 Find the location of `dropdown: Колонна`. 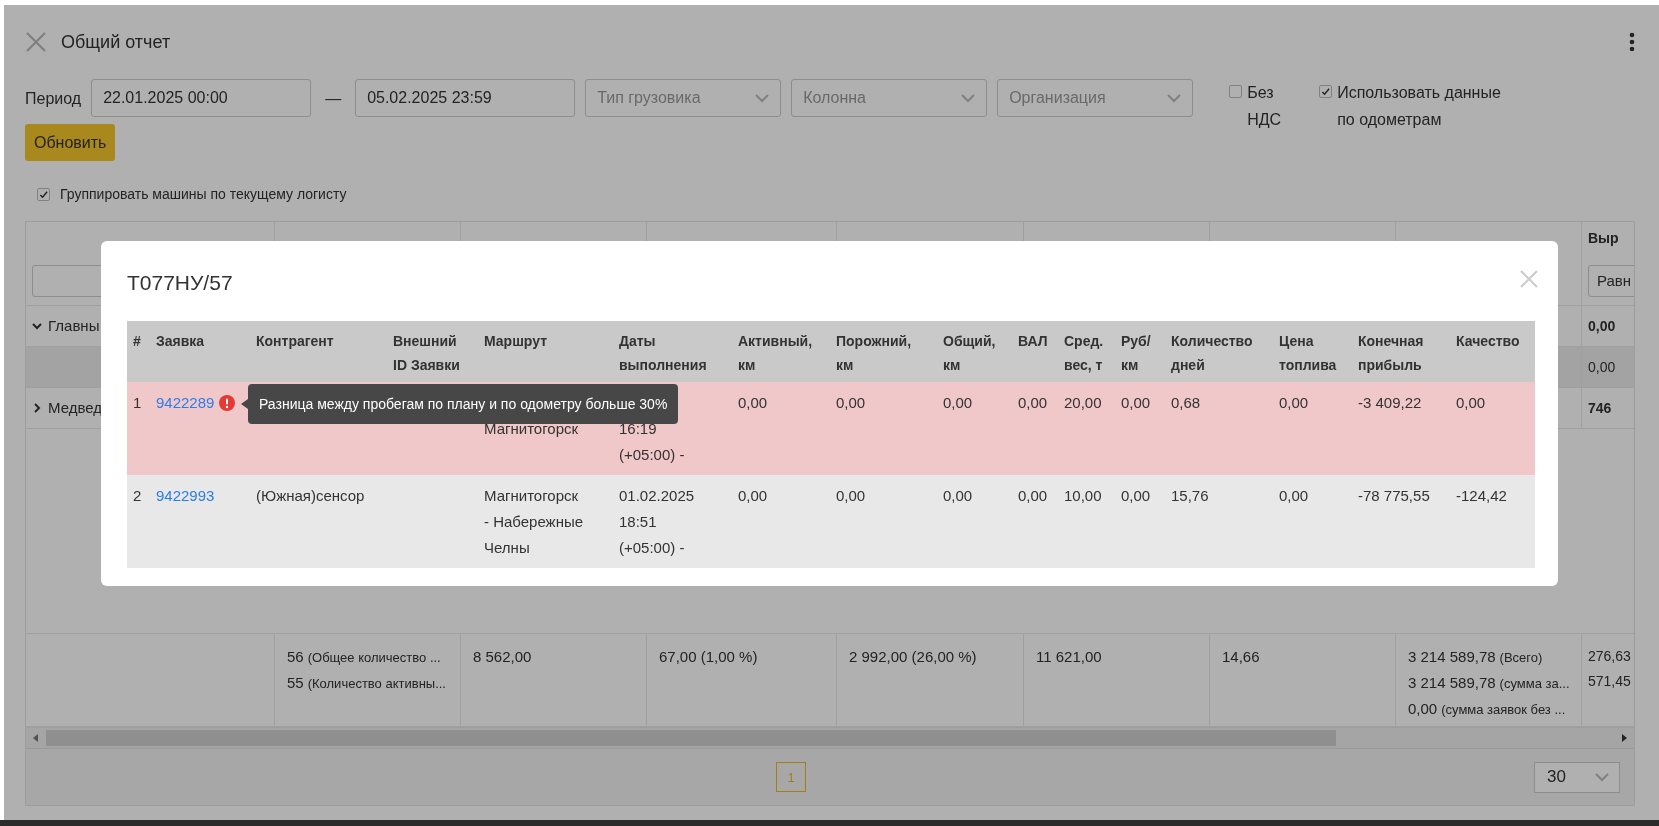

dropdown: Колонна is located at coordinates (889, 98).